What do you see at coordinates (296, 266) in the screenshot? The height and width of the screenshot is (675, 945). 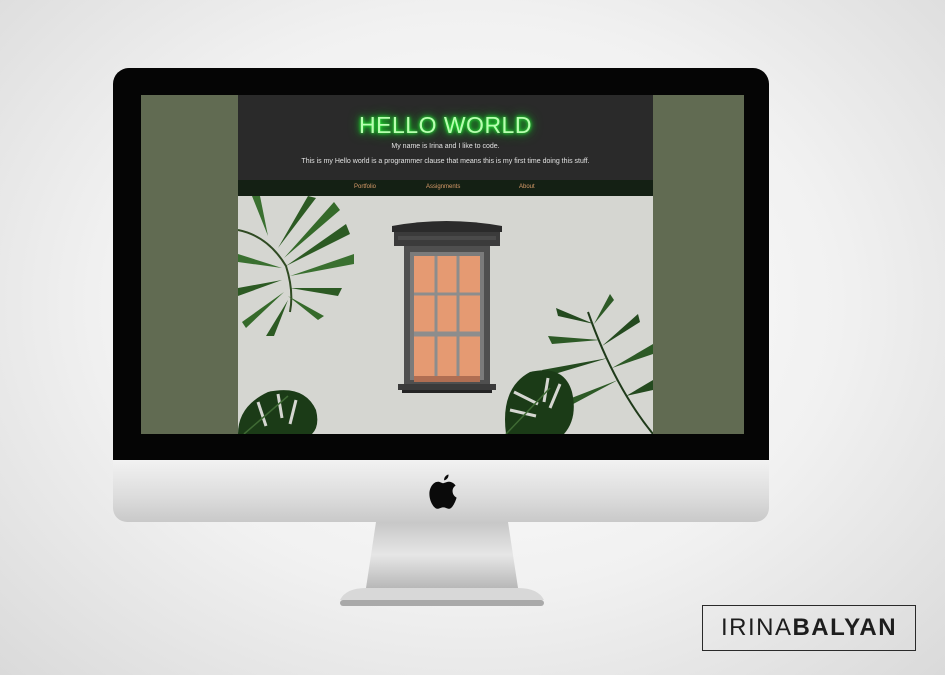 I see `palm-leaf-top-left` at bounding box center [296, 266].